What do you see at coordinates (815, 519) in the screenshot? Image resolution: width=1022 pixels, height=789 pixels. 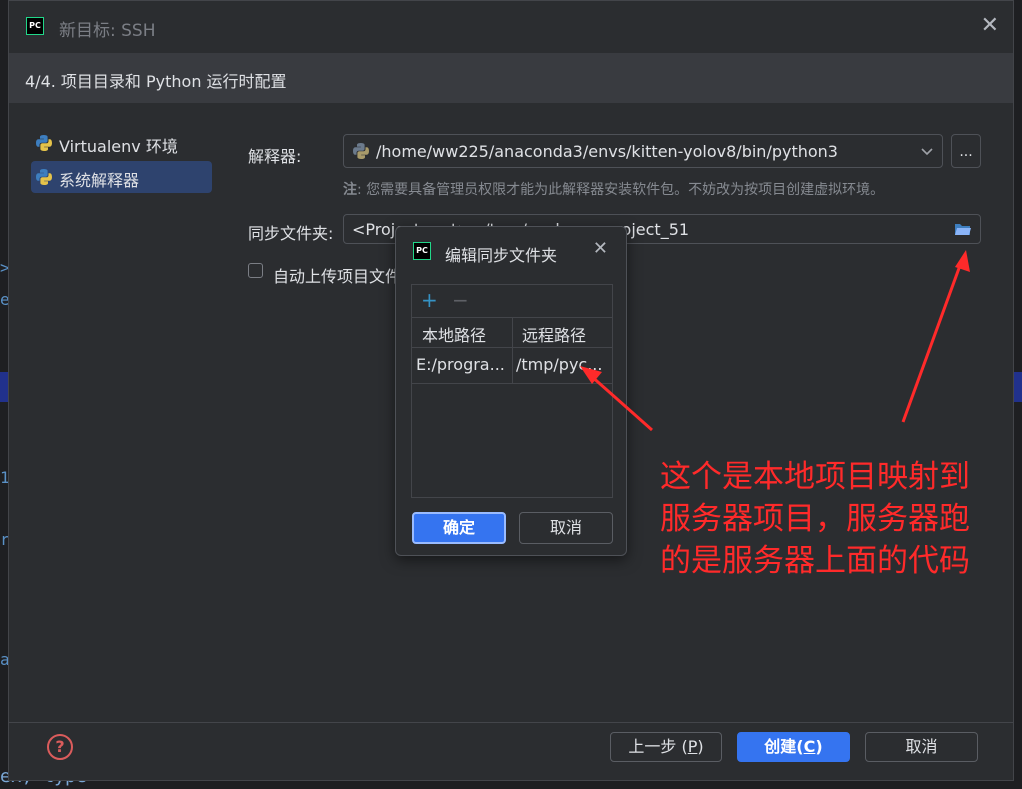 I see `annotation-line: 服务器项目，服务器跑` at bounding box center [815, 519].